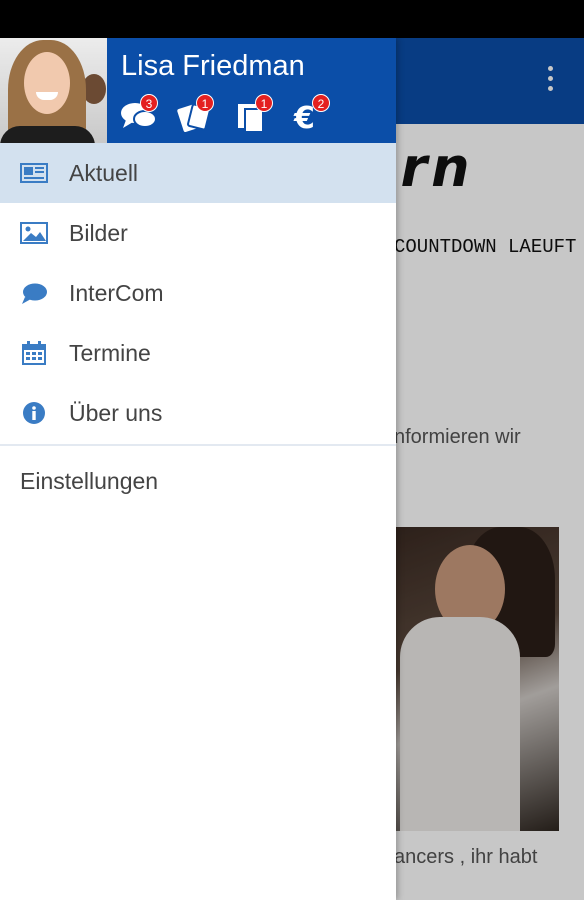 The height and width of the screenshot is (900, 584). Describe the element at coordinates (34, 353) in the screenshot. I see `calendar-icon` at that location.